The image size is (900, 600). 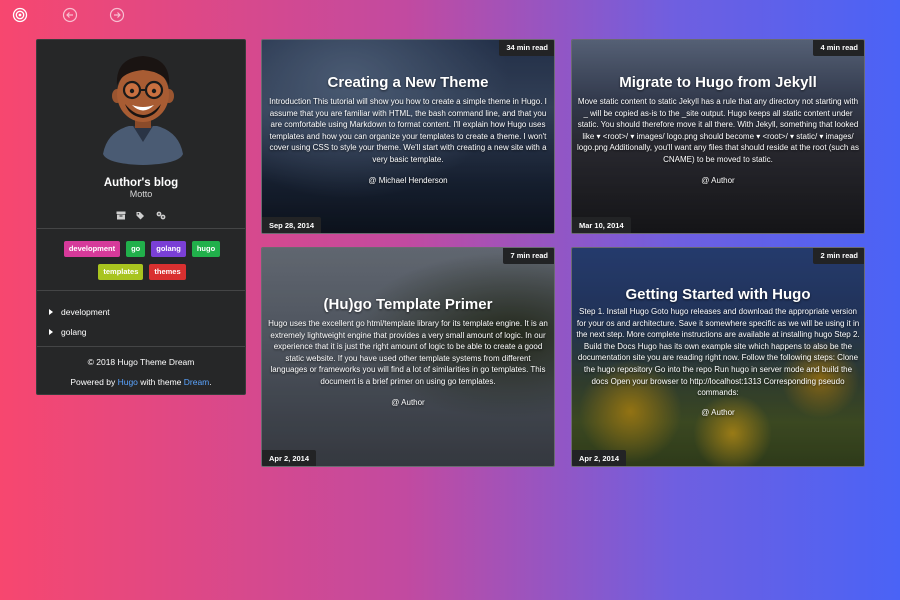 What do you see at coordinates (718, 294) in the screenshot?
I see `post-title: Getting Started with Hugo` at bounding box center [718, 294].